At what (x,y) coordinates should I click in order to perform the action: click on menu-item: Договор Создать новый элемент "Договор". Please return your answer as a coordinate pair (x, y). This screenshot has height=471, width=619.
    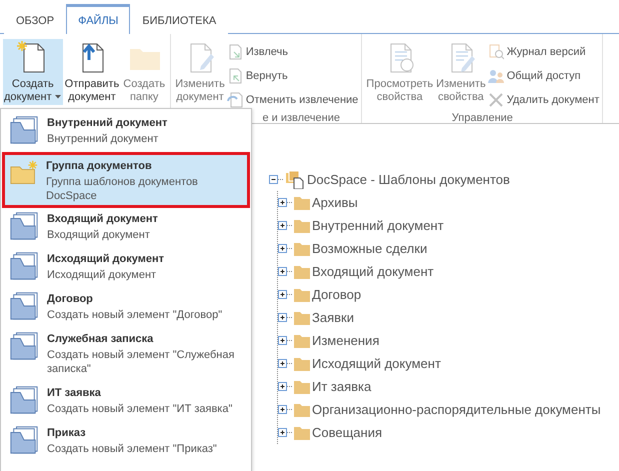
    Looking at the image, I should click on (126, 308).